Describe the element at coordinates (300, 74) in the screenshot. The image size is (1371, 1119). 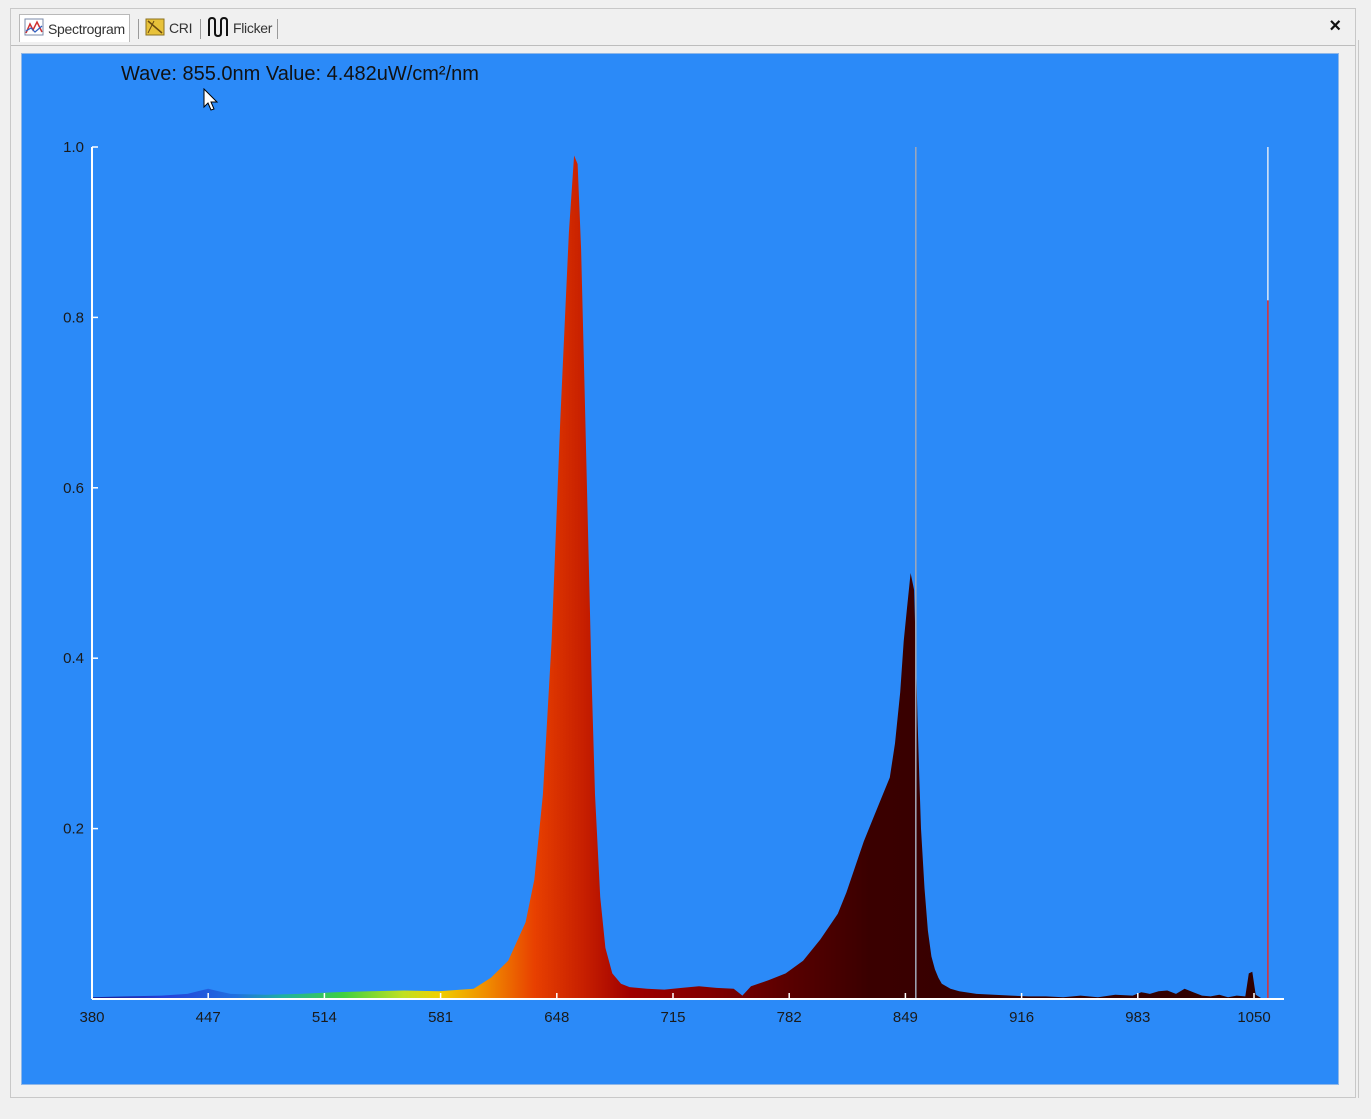
I see `wave-value-readout: Wave: 855.0nm Value: 4.482uW/cm²/nm` at that location.